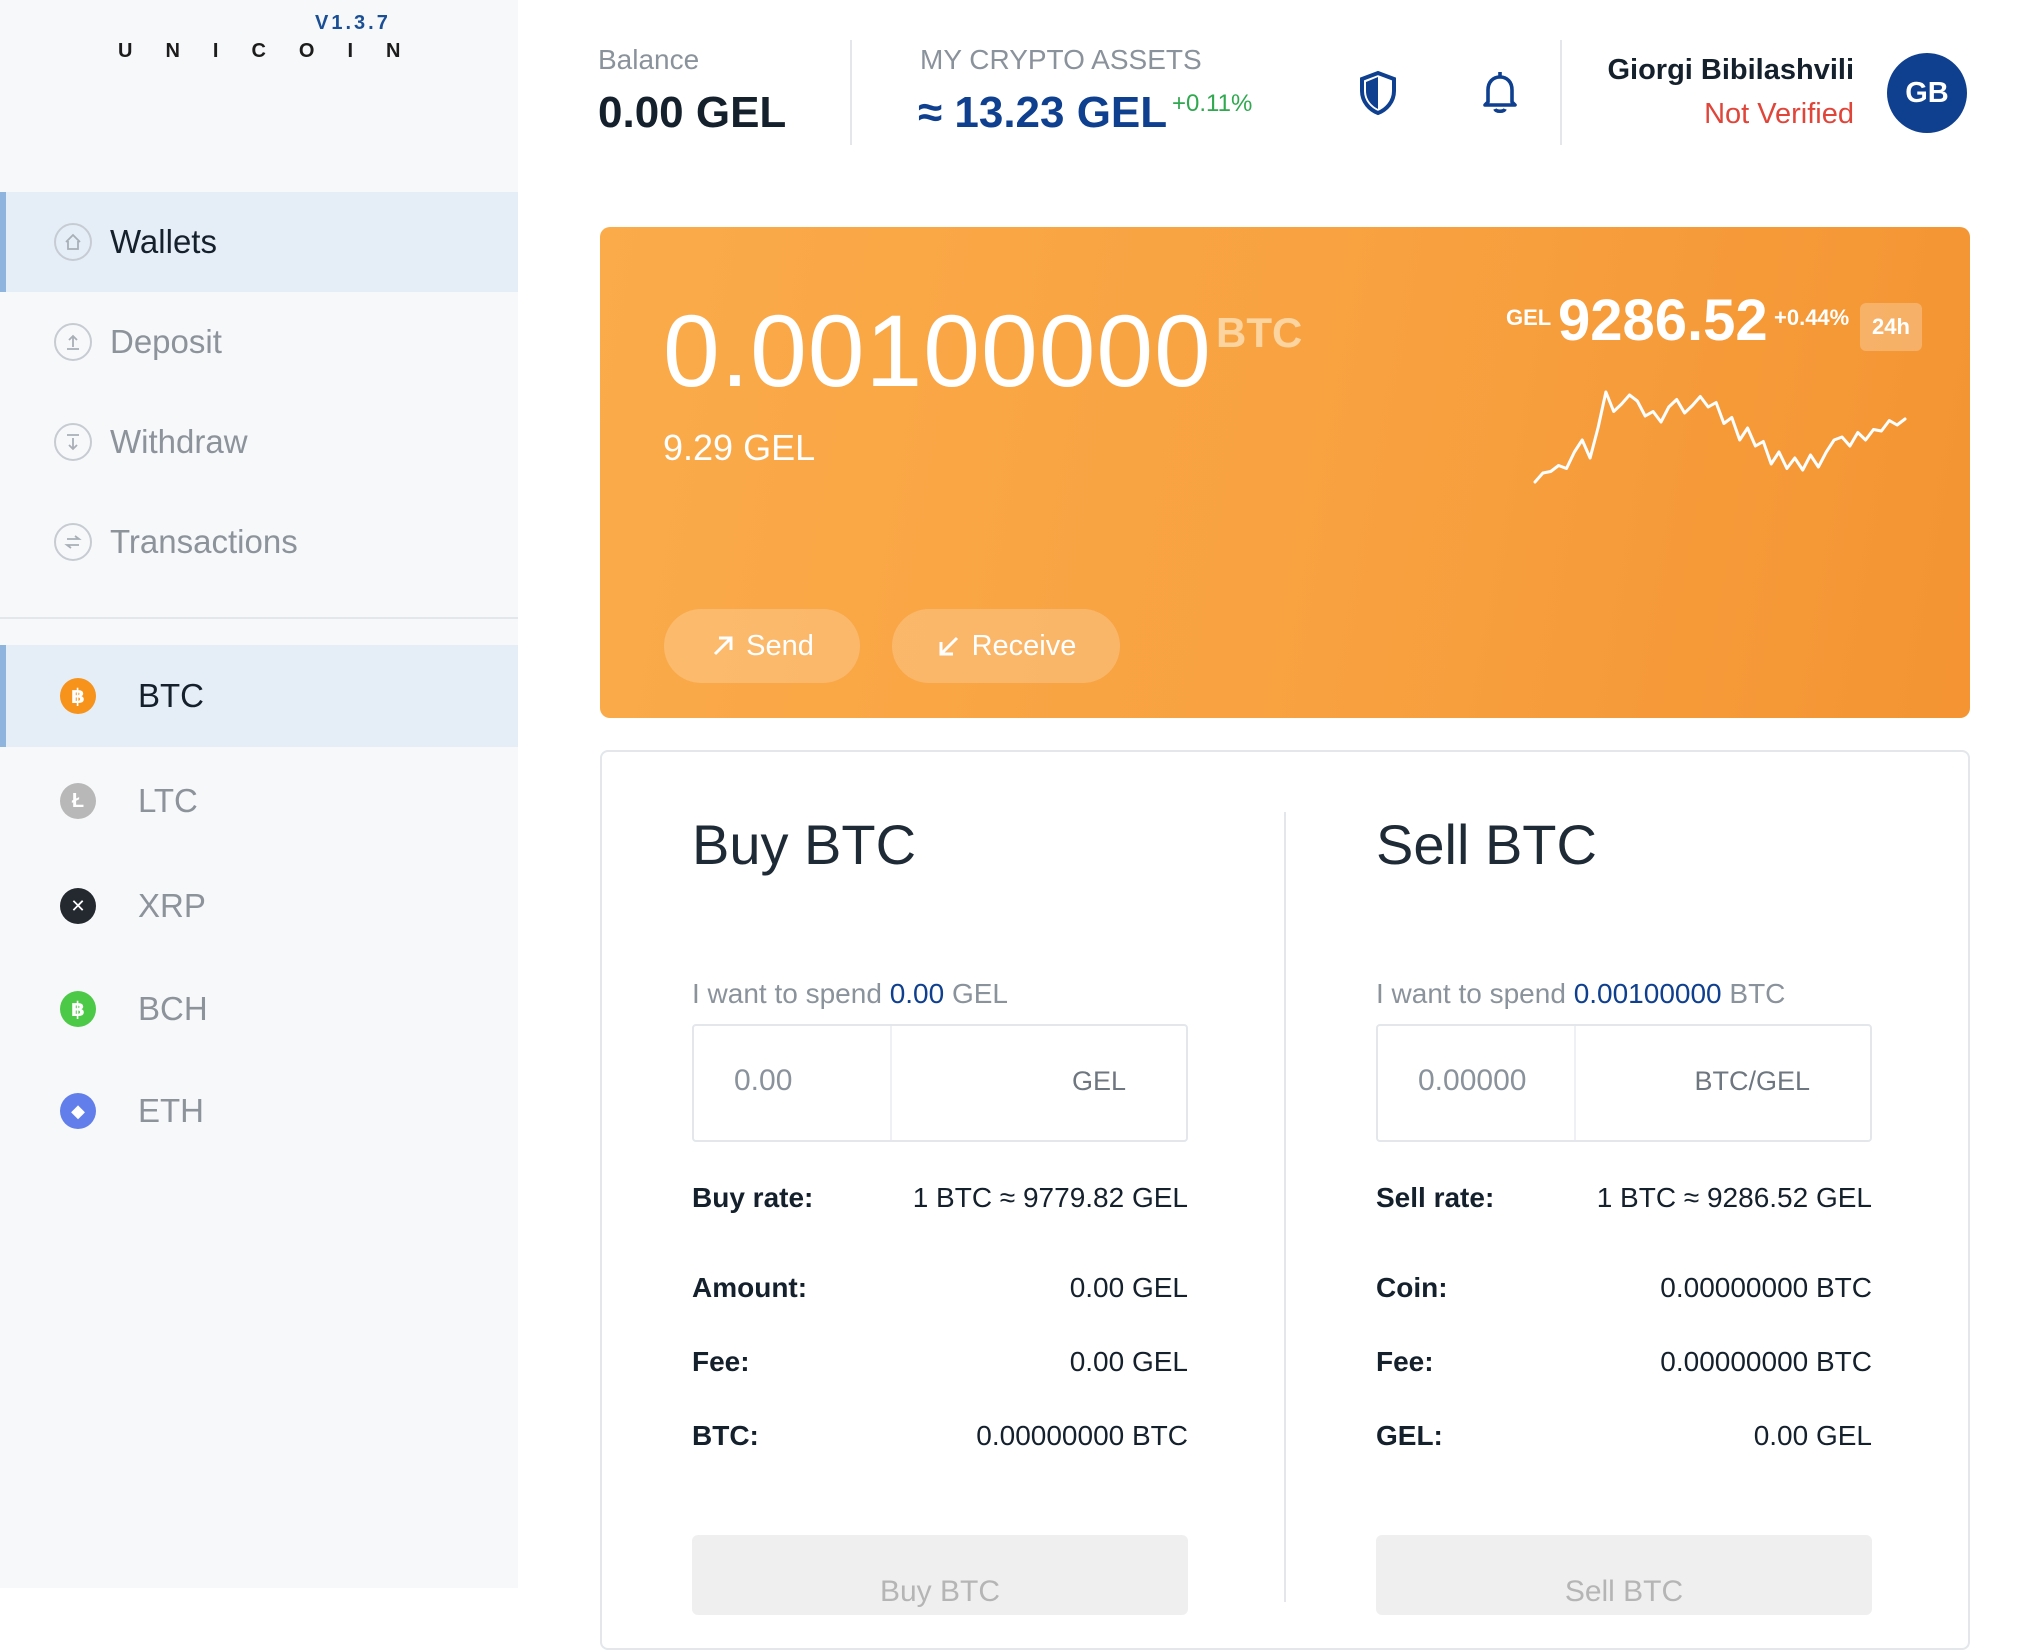 This screenshot has width=2040, height=1650. I want to click on row-value: 1 BTC ≈ 9779.82 GEL, so click(1050, 1197).